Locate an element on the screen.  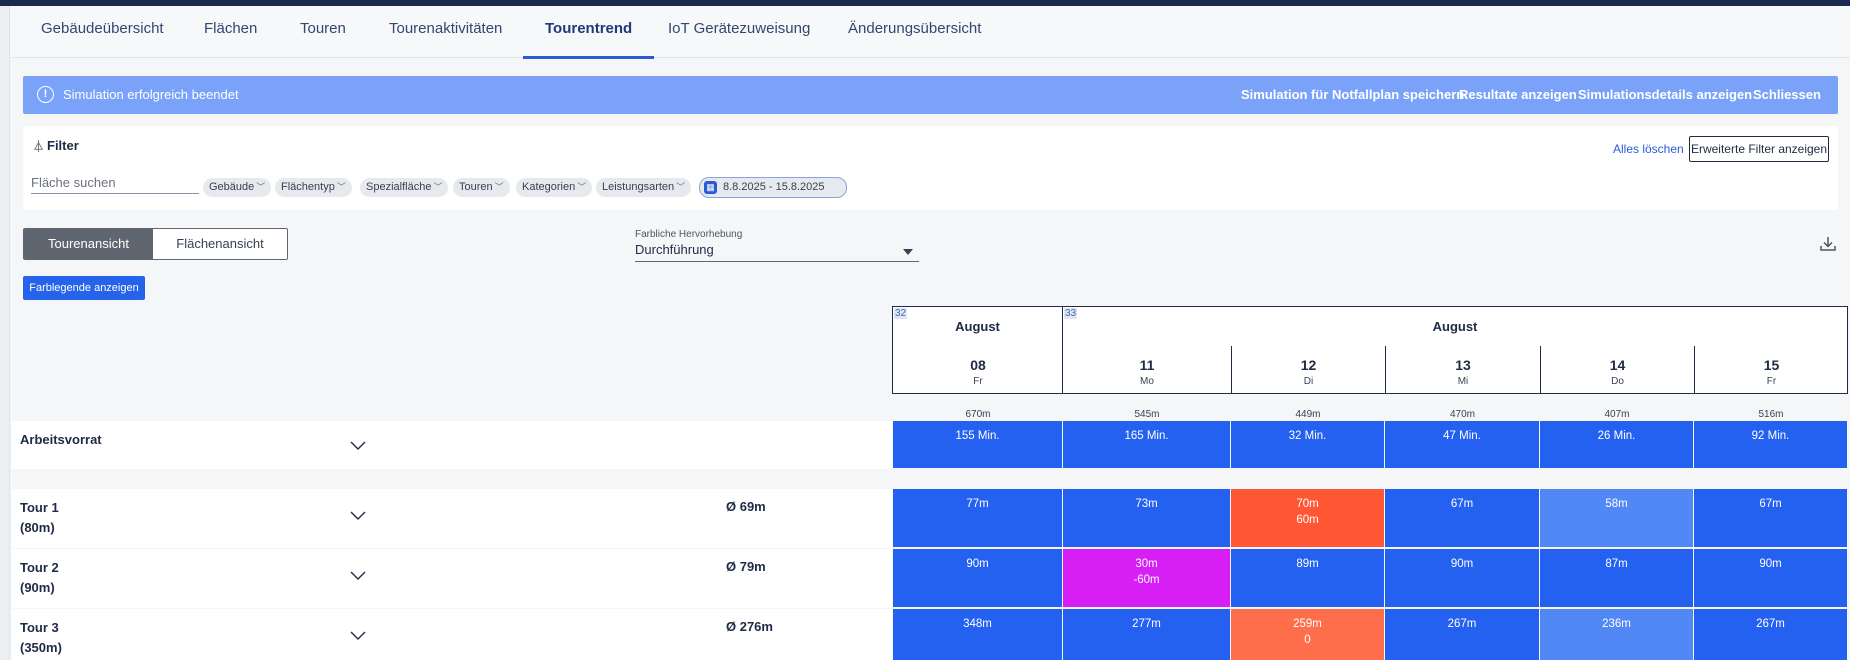
trend-cell: 165 Min. is located at coordinates (1146, 444).